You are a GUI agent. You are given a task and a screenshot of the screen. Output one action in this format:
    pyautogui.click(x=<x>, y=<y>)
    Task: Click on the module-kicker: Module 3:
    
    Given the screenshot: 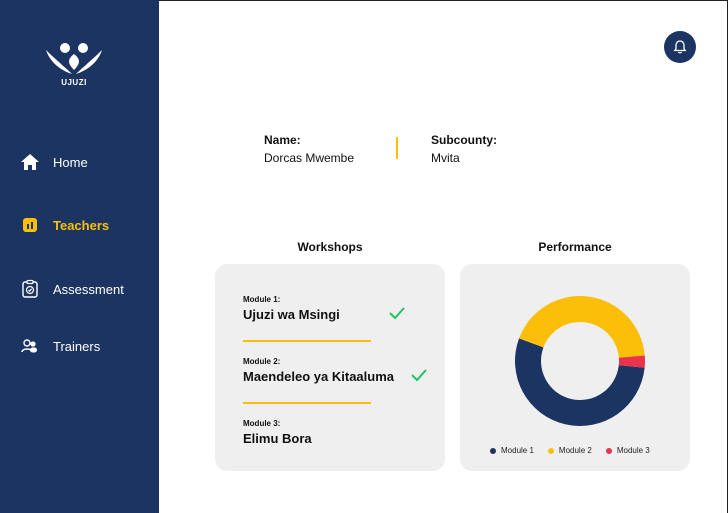 What is the action you would take?
    pyautogui.click(x=262, y=423)
    